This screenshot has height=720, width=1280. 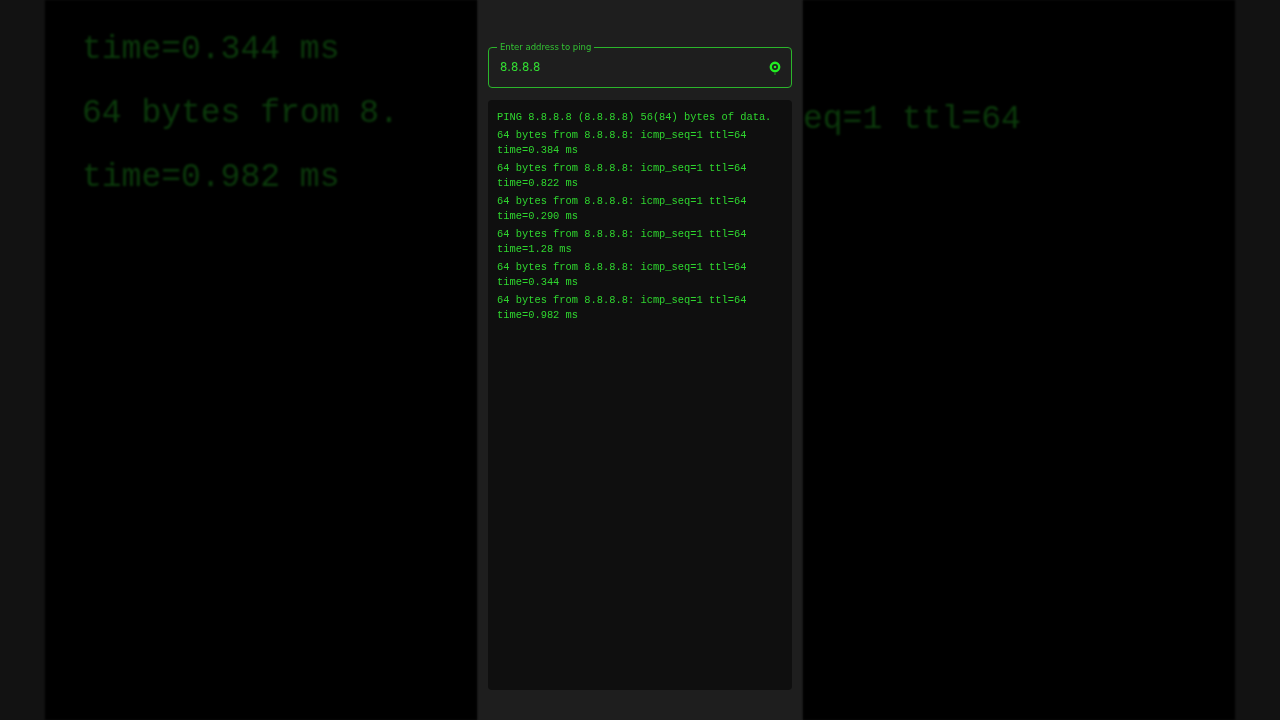 I want to click on output-line: 64 bytes from 8.8.8.8: icmp_seq=1 ttl=64 time=0.344 ms, so click(x=622, y=275).